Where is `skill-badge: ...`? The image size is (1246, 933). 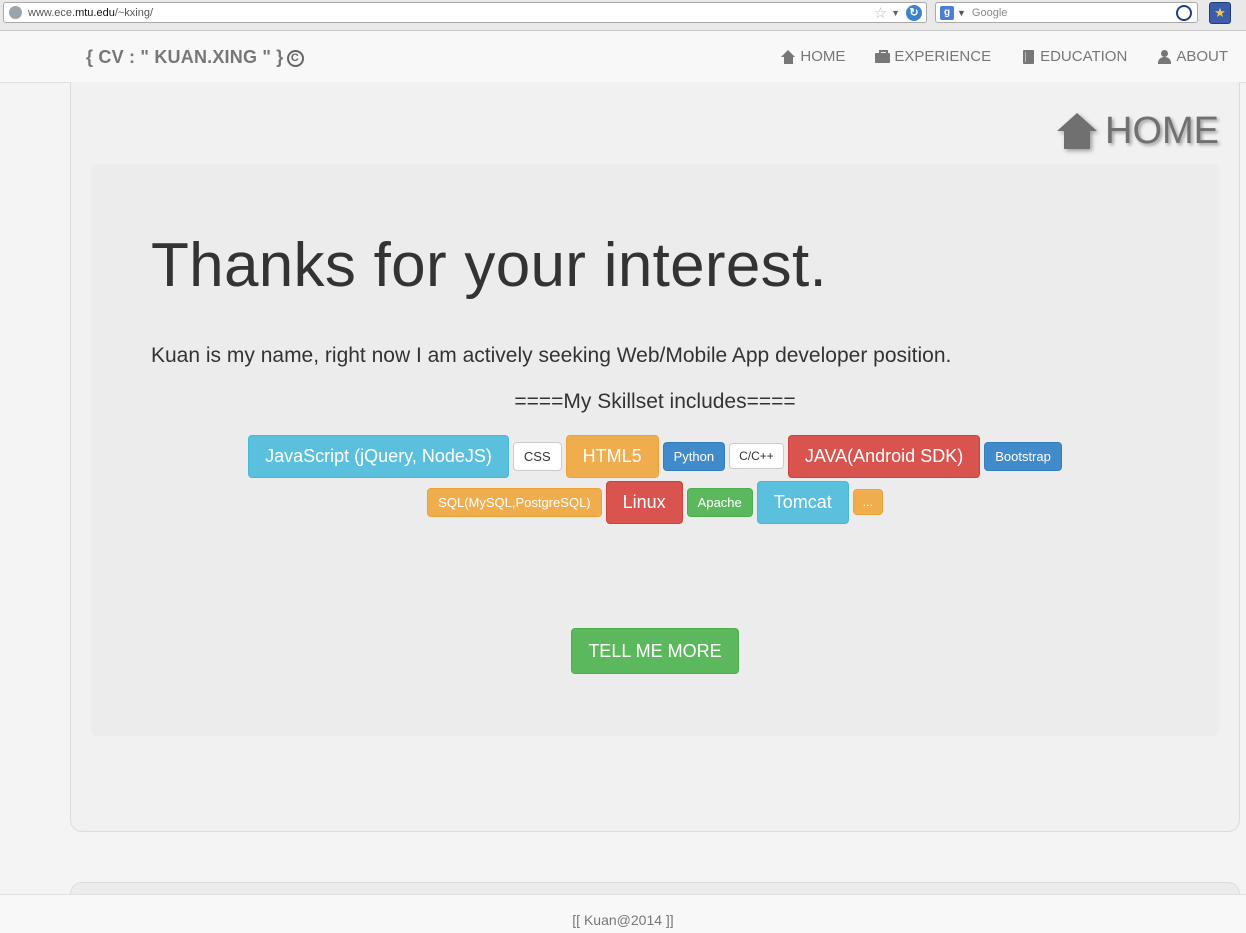 skill-badge: ... is located at coordinates (867, 502).